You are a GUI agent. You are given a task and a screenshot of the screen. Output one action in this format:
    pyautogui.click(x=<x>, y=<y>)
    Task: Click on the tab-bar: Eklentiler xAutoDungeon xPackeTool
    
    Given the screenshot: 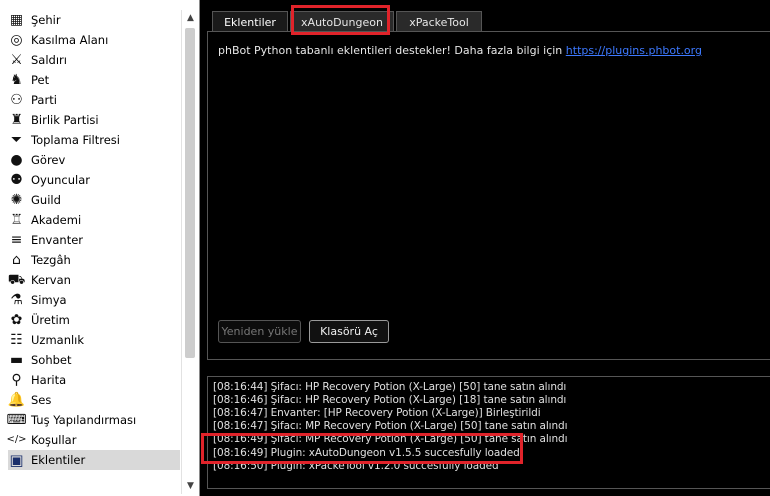 What is the action you would take?
    pyautogui.click(x=348, y=21)
    